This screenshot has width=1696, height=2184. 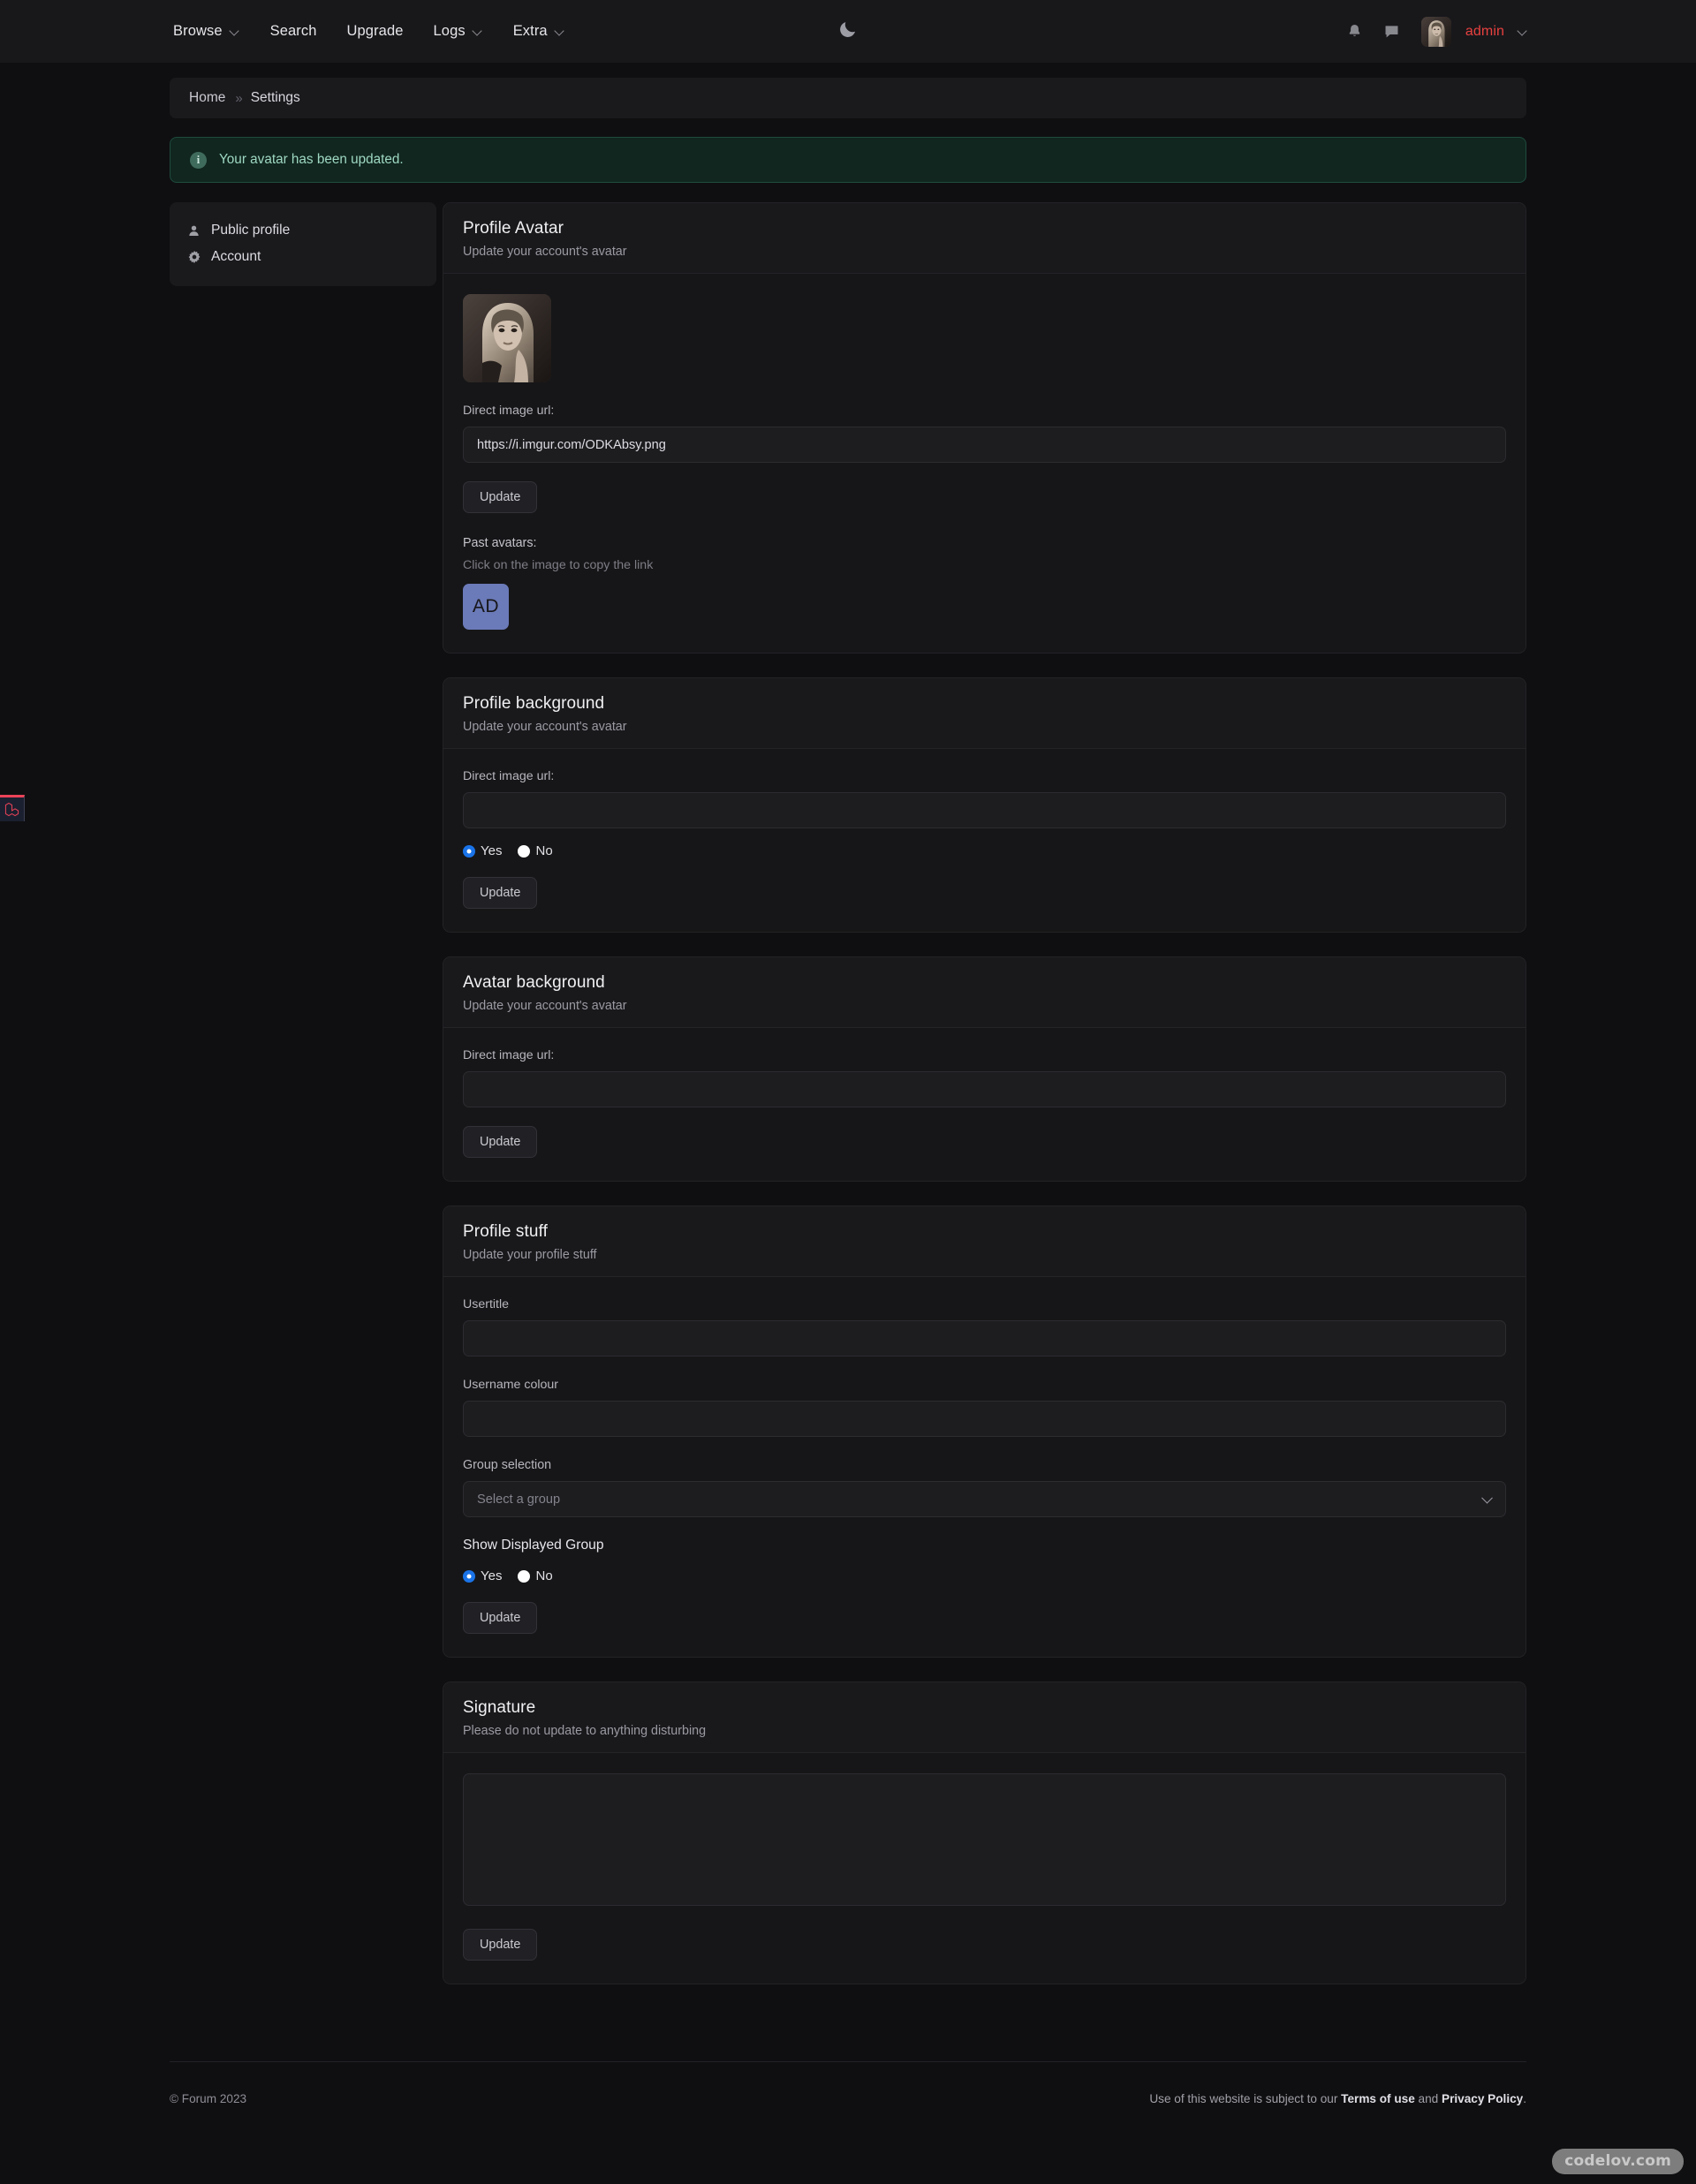 What do you see at coordinates (1484, 32) in the screenshot?
I see `username-label: admin` at bounding box center [1484, 32].